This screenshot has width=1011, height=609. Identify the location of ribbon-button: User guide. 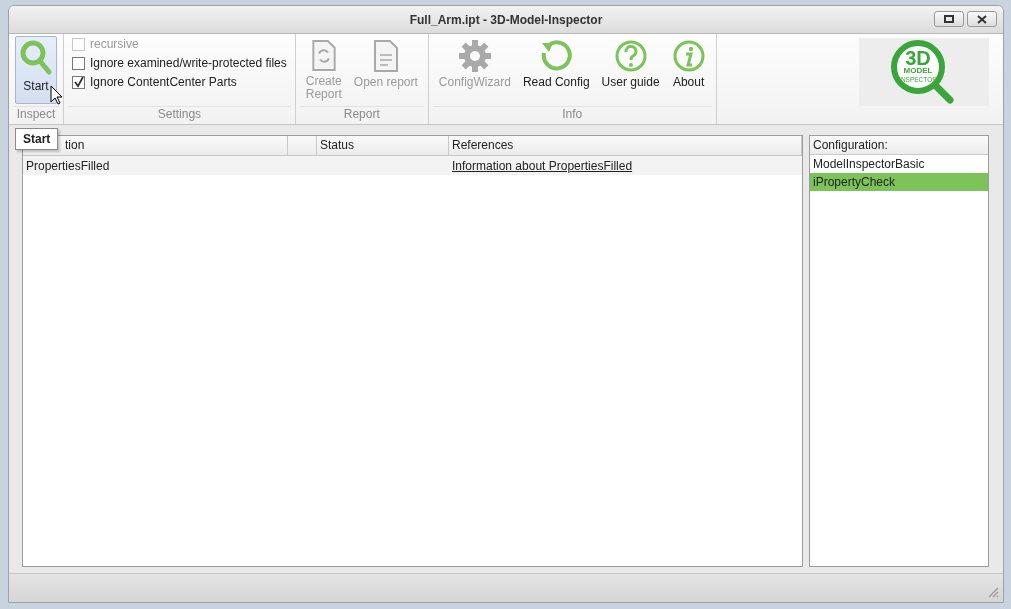
(630, 70).